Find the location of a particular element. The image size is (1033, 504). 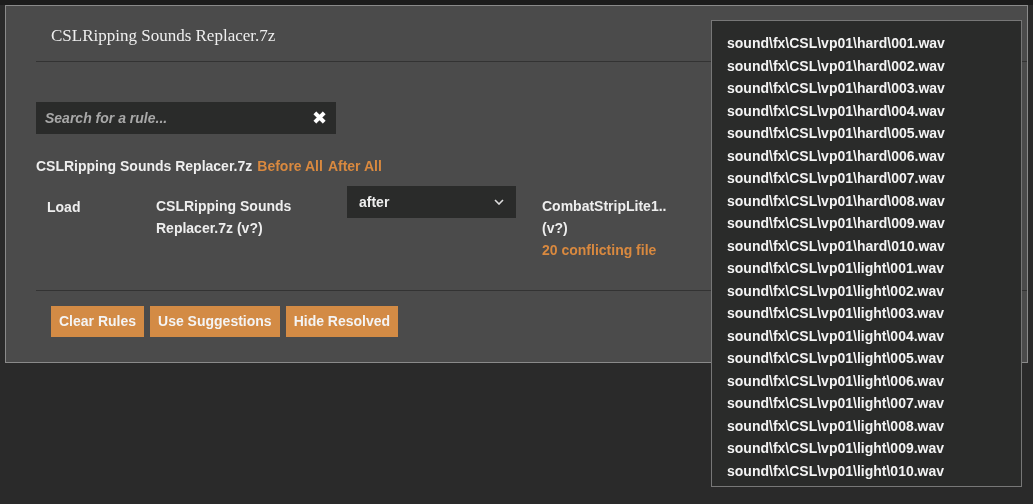

search-field: Search for a rule... ✖ is located at coordinates (186, 118).